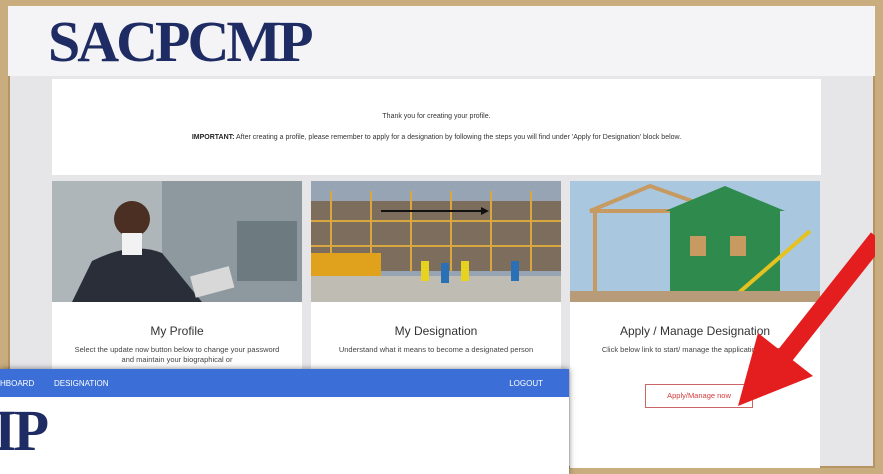 This screenshot has width=883, height=474. Describe the element at coordinates (806, 319) in the screenshot. I see `red-arrow-icon` at that location.